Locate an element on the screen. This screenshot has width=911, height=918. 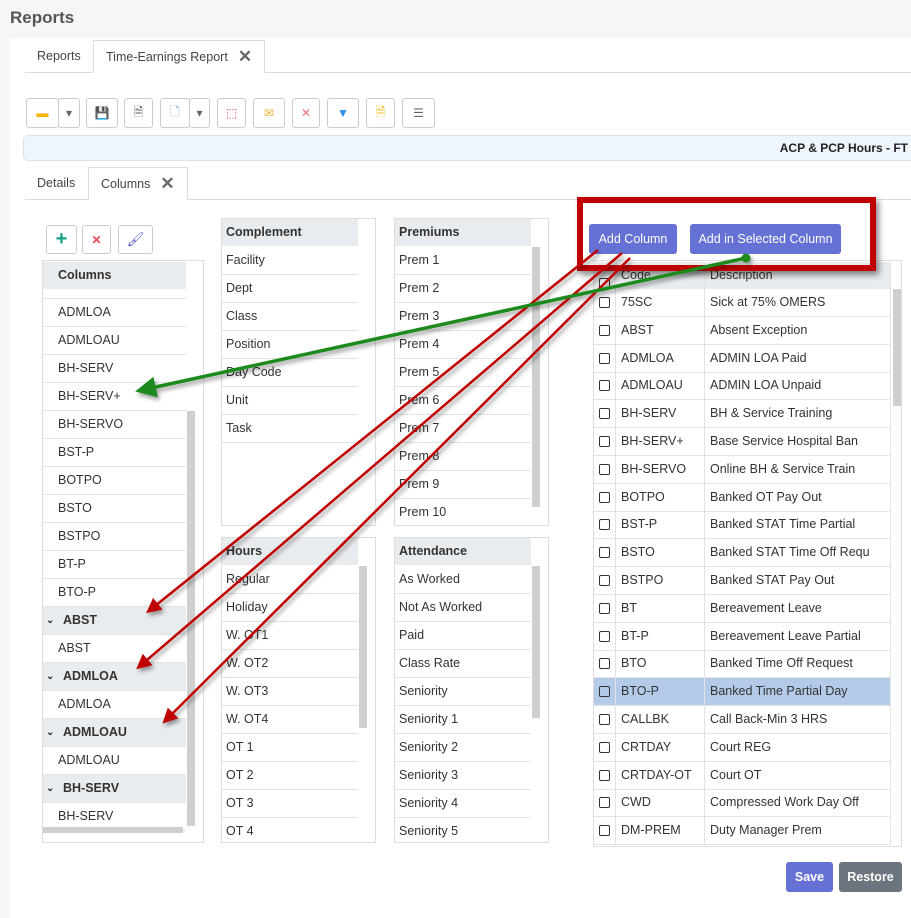
delete-icon: ✕ is located at coordinates (306, 113).